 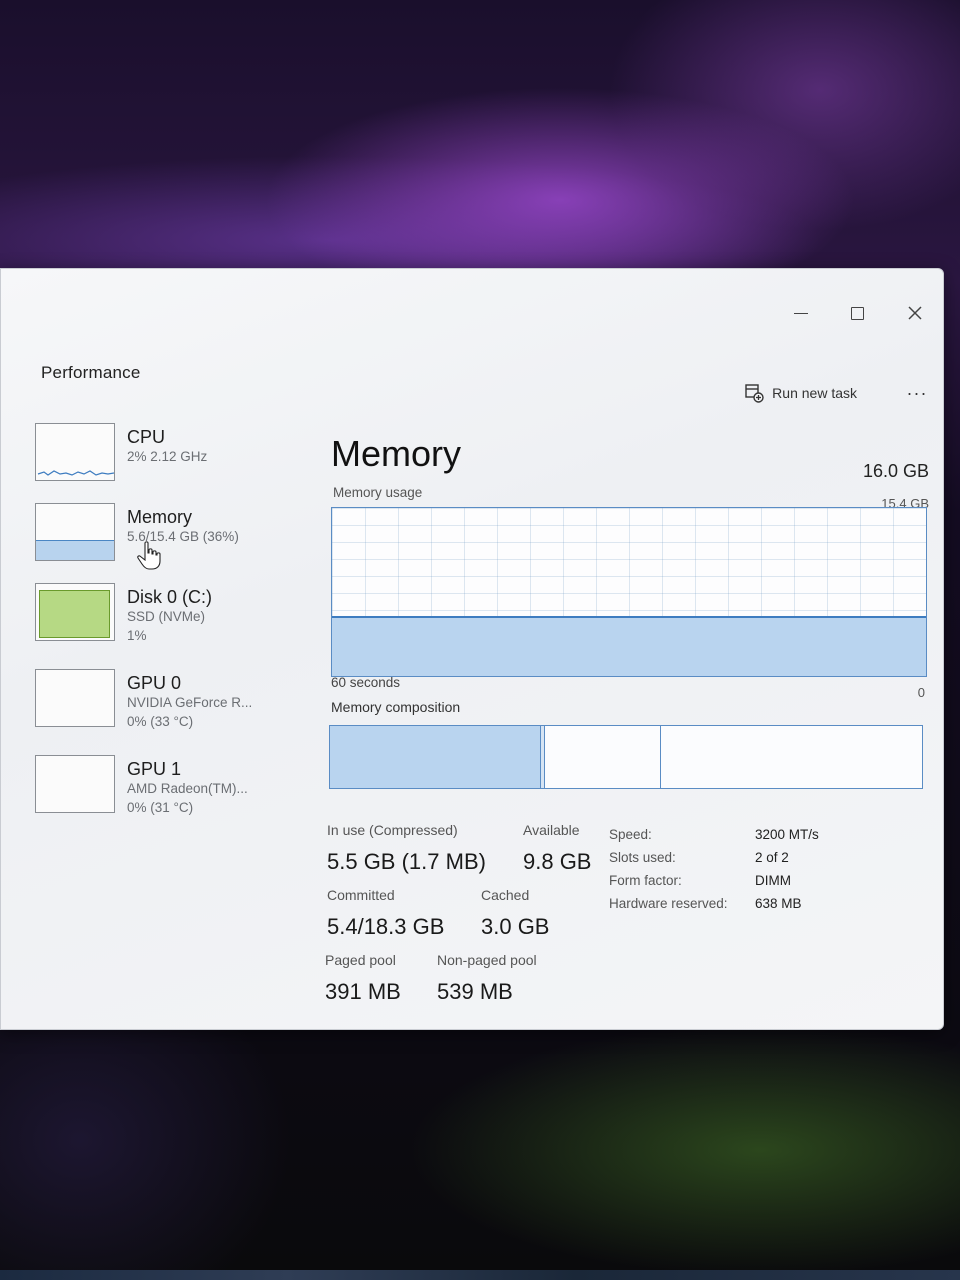 I want to click on resource-name: Memory, so click(x=160, y=517).